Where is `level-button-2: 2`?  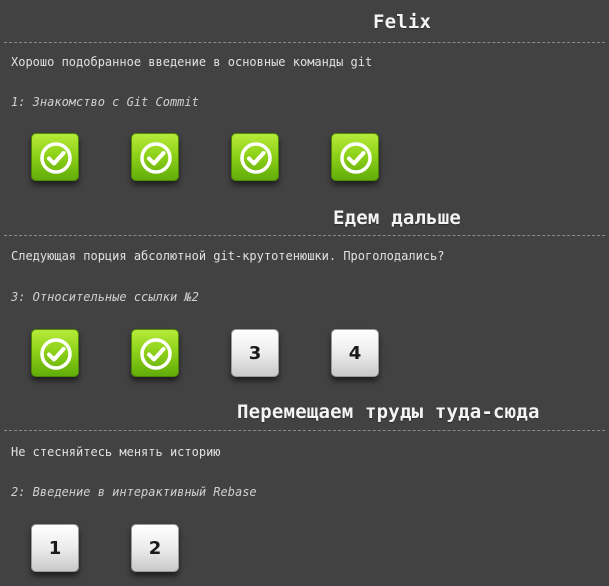 level-button-2: 2 is located at coordinates (155, 548).